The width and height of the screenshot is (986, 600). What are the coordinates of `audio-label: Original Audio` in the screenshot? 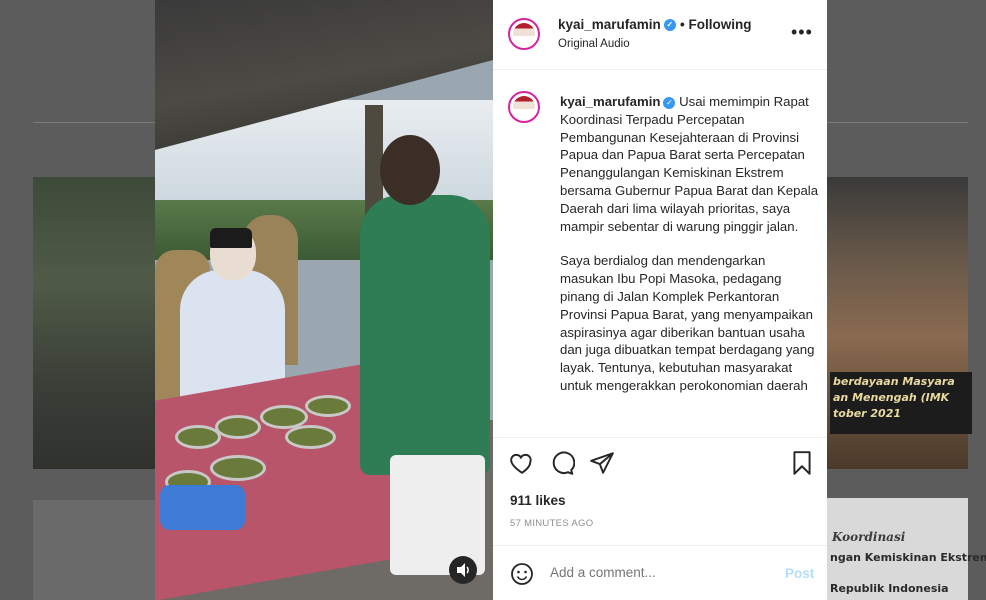 It's located at (594, 44).